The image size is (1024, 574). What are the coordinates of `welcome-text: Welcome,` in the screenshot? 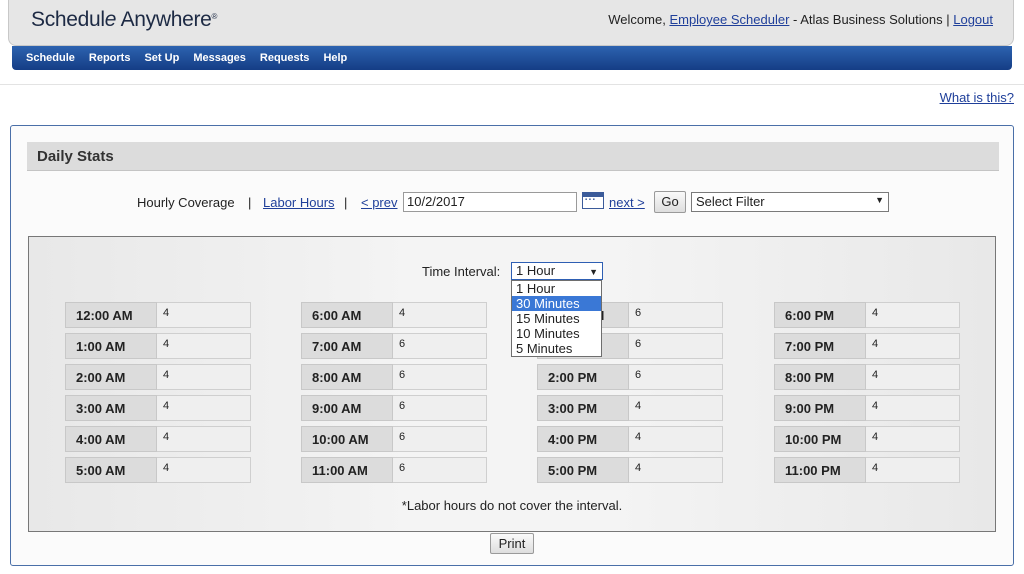 It's located at (637, 19).